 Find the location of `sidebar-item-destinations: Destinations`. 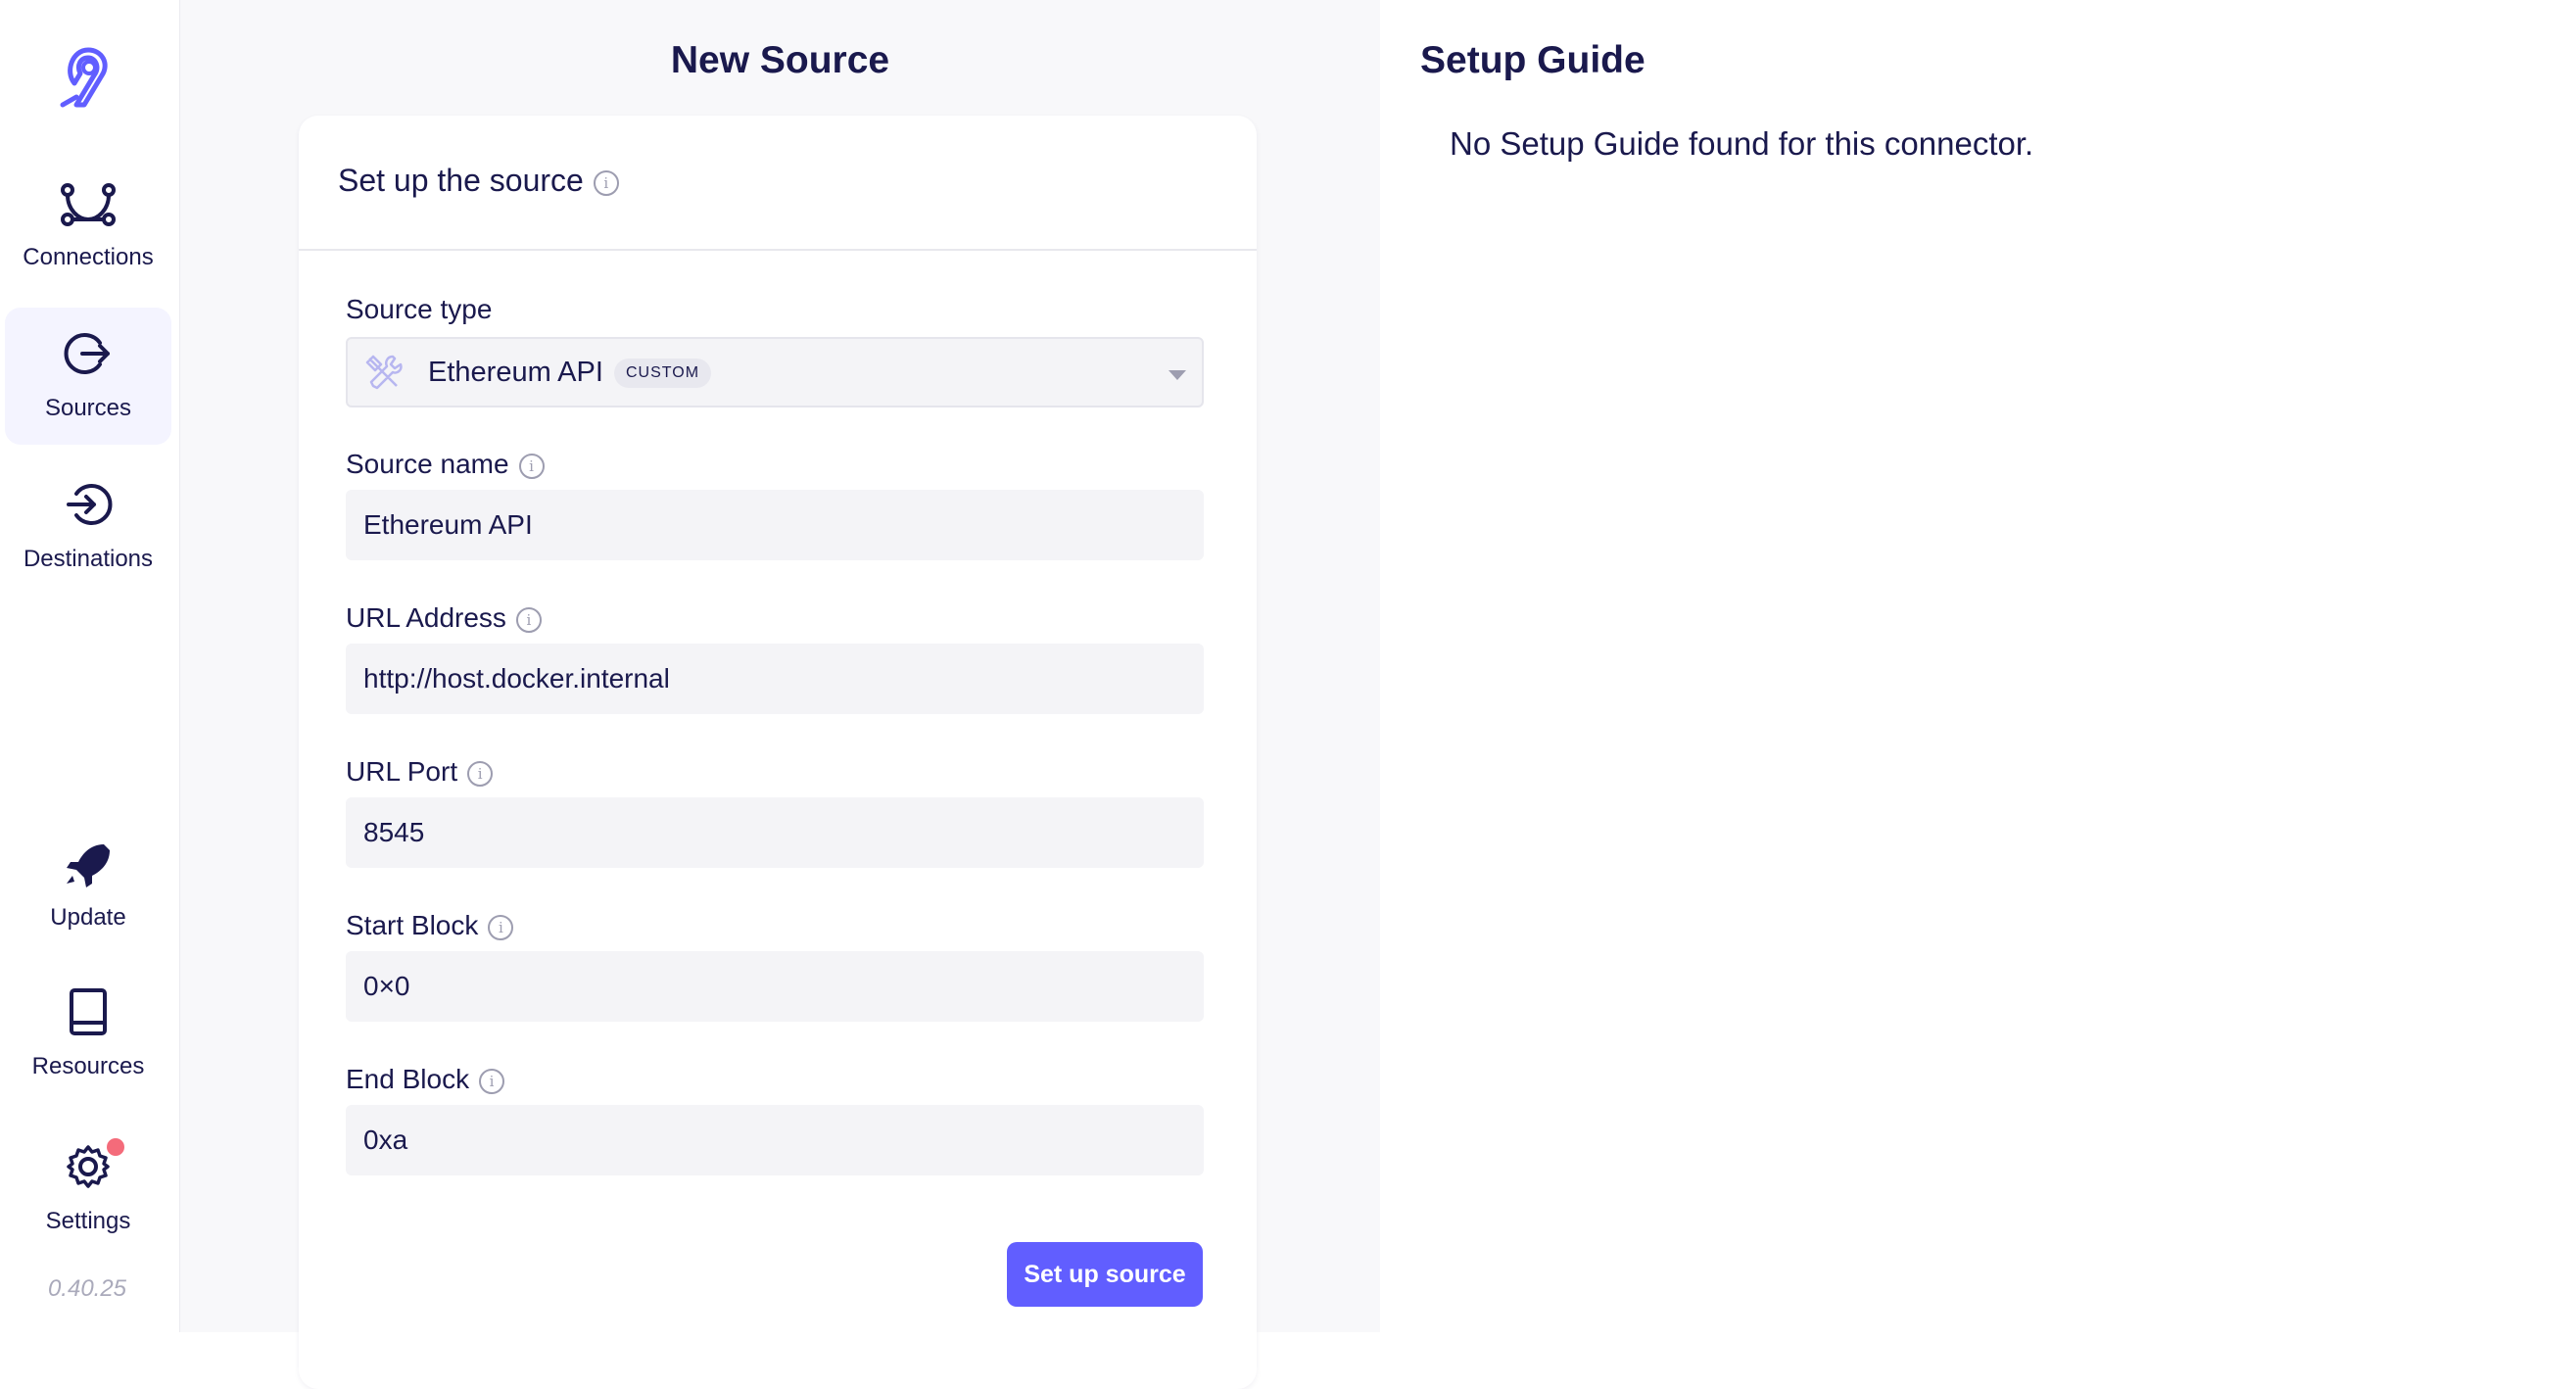

sidebar-item-destinations: Destinations is located at coordinates (88, 527).